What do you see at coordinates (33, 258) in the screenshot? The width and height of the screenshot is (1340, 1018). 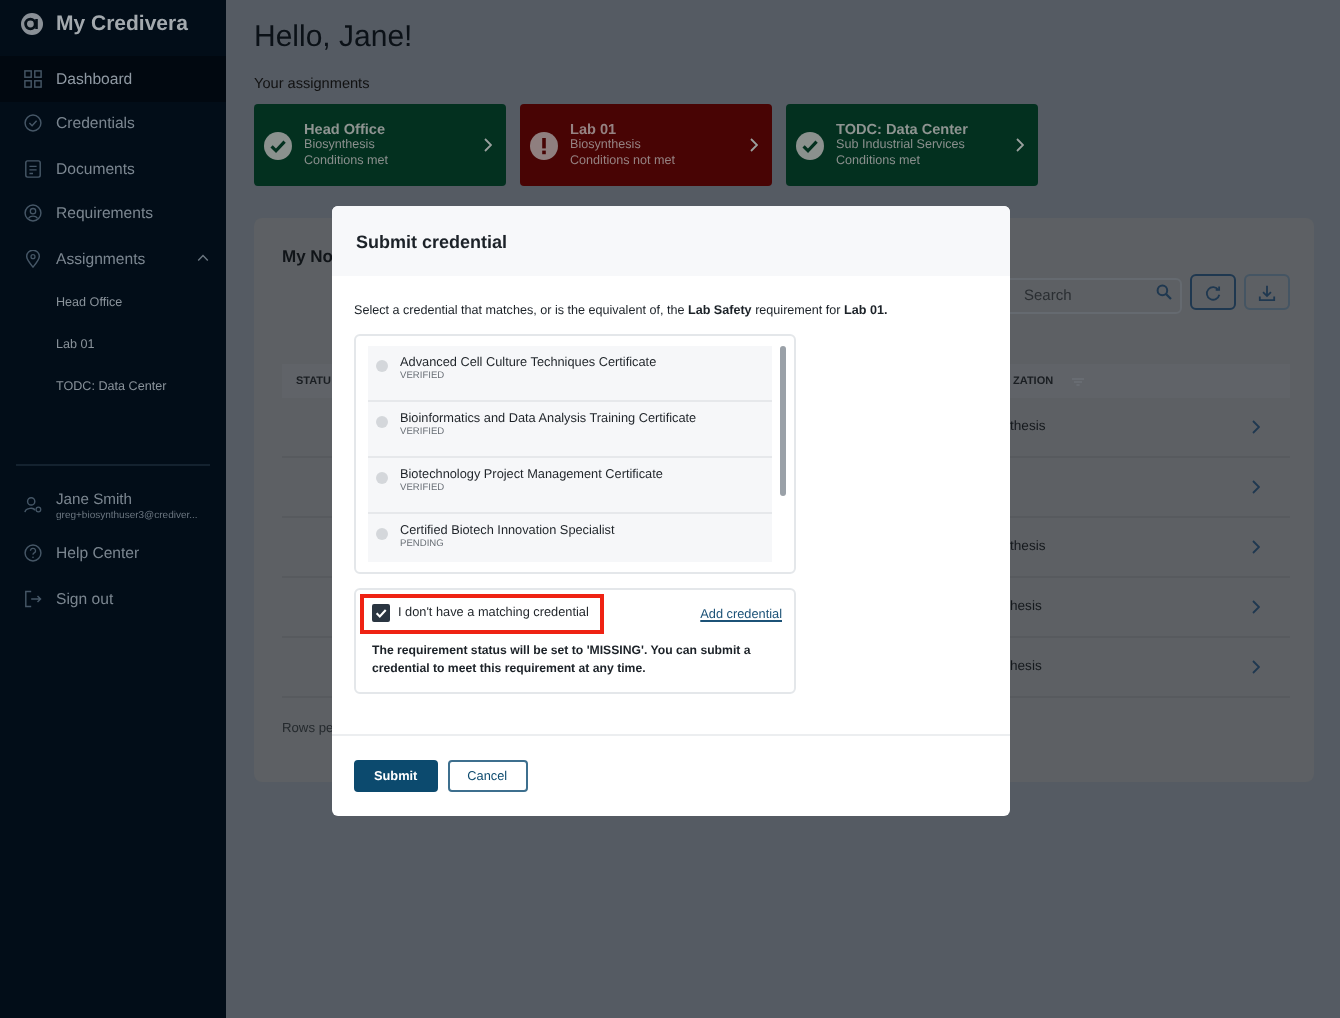 I see `pin-icon` at bounding box center [33, 258].